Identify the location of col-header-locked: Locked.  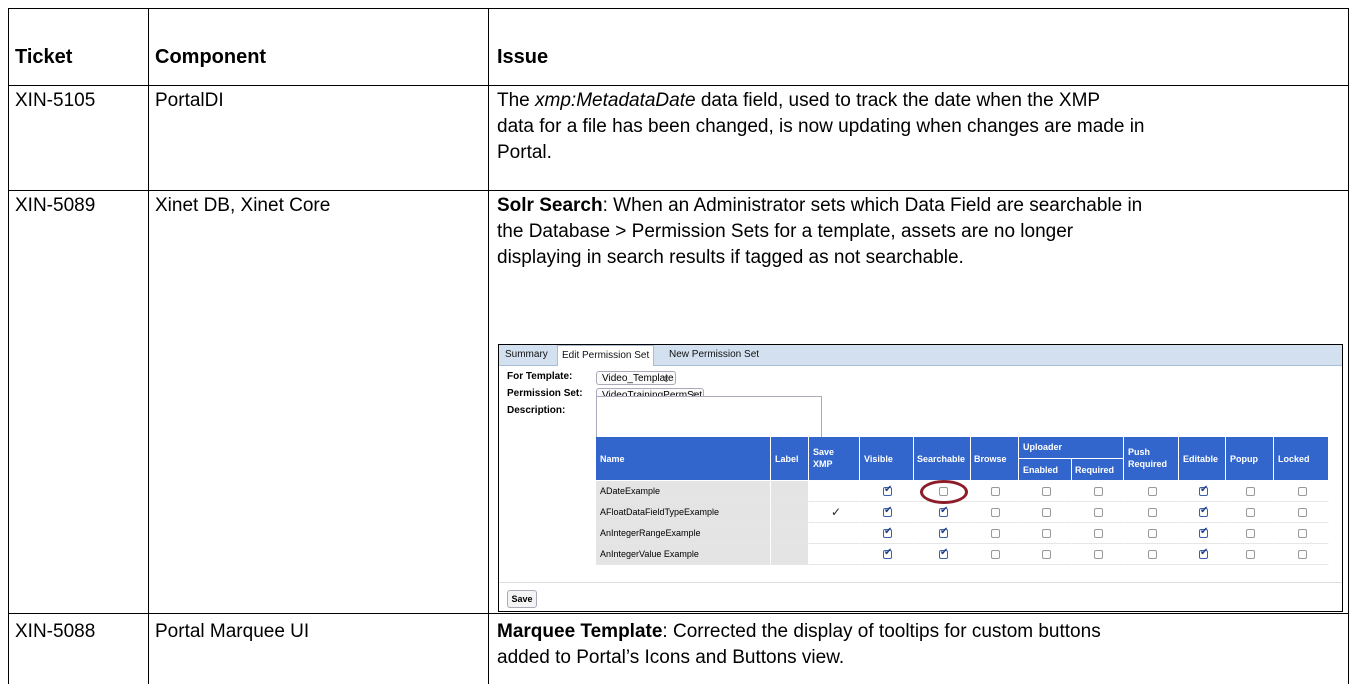
(1301, 459).